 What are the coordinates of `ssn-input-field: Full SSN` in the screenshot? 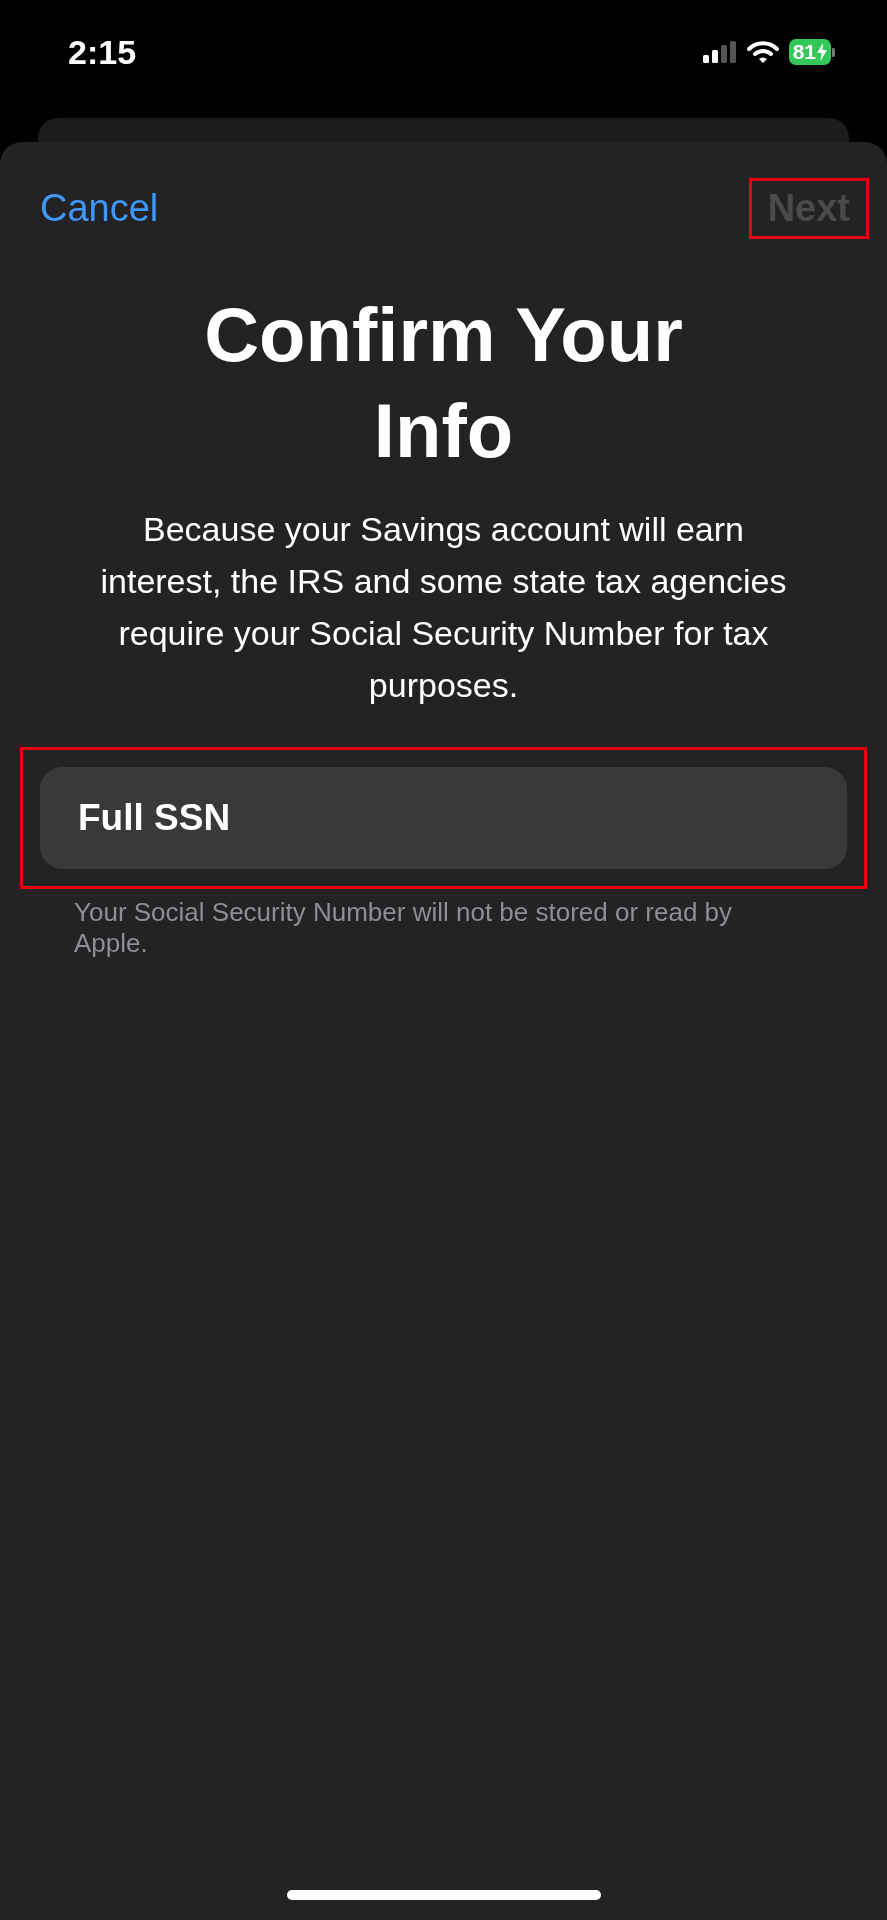 It's located at (443, 818).